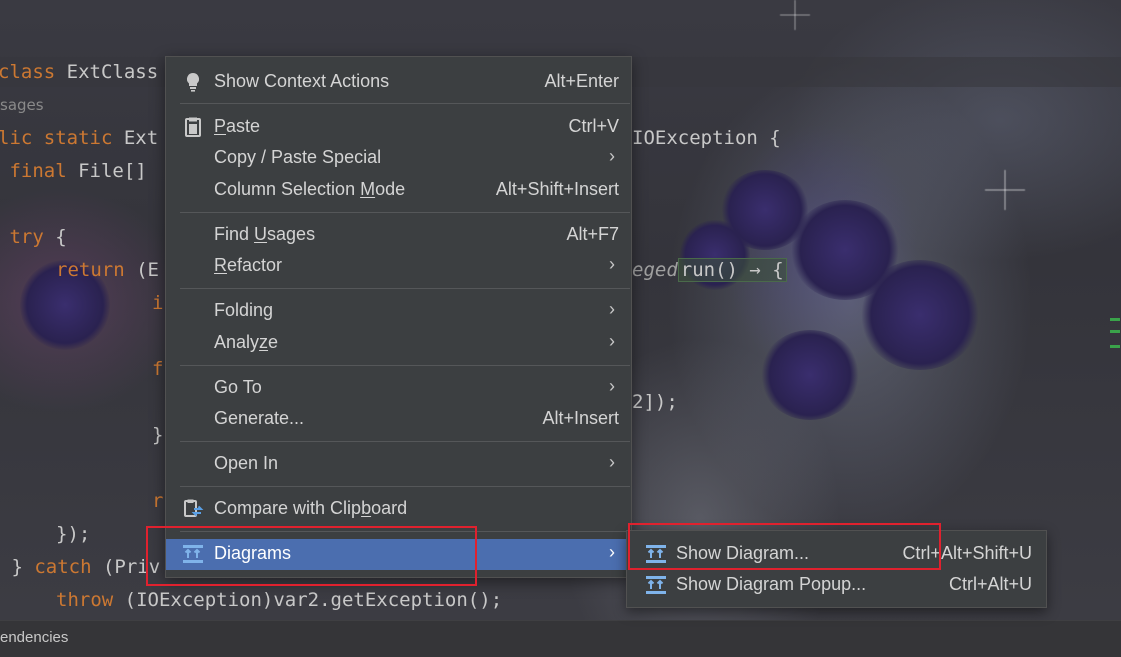  Describe the element at coordinates (248, 265) in the screenshot. I see `menu-item-label: Refactor` at that location.